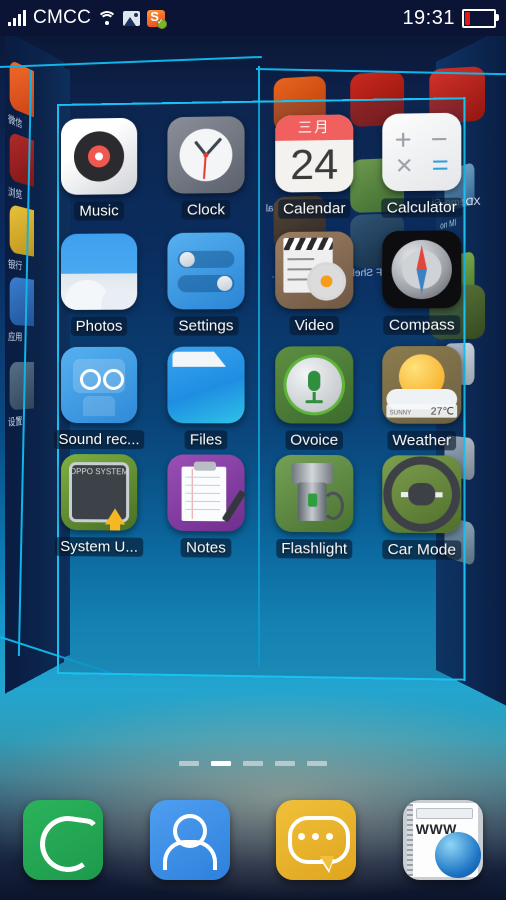 The height and width of the screenshot is (900, 506). I want to click on calc-times: ×, so click(404, 165).